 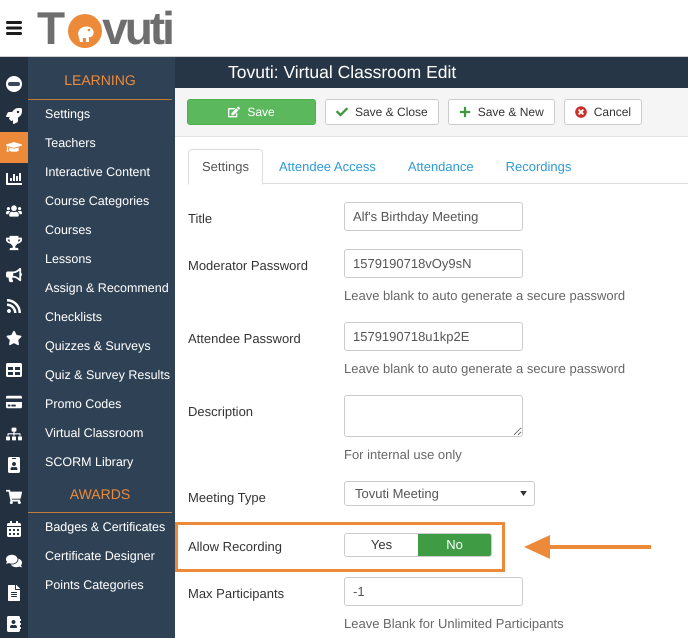 I want to click on trophy-icon, so click(x=14, y=242).